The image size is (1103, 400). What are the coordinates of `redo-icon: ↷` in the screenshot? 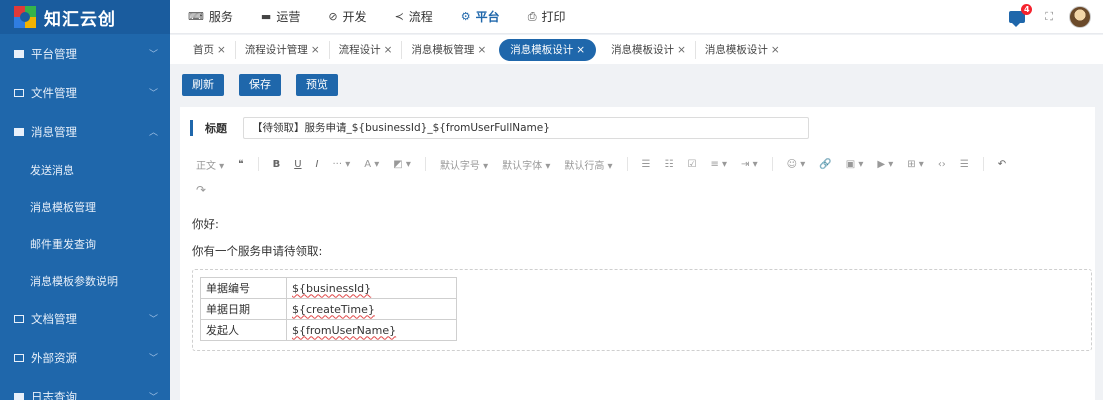 It's located at (201, 190).